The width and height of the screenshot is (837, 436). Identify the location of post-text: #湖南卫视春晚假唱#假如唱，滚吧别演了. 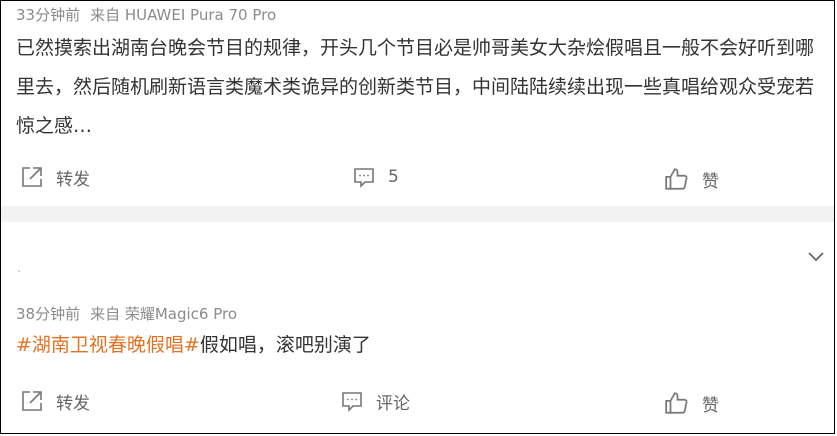
(418, 345).